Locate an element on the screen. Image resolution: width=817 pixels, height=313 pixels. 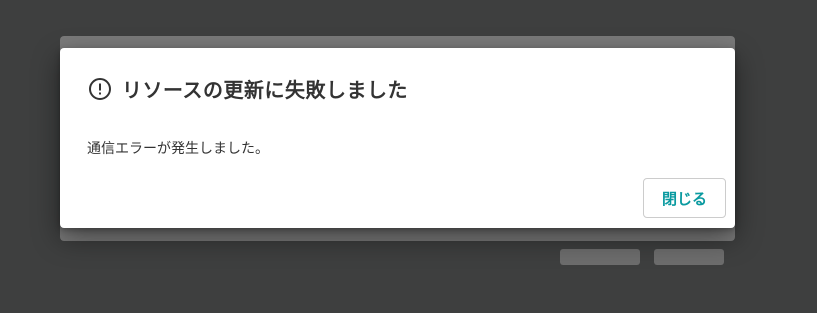
dialog-message: 通信エラーが発生しました。 is located at coordinates (178, 149).